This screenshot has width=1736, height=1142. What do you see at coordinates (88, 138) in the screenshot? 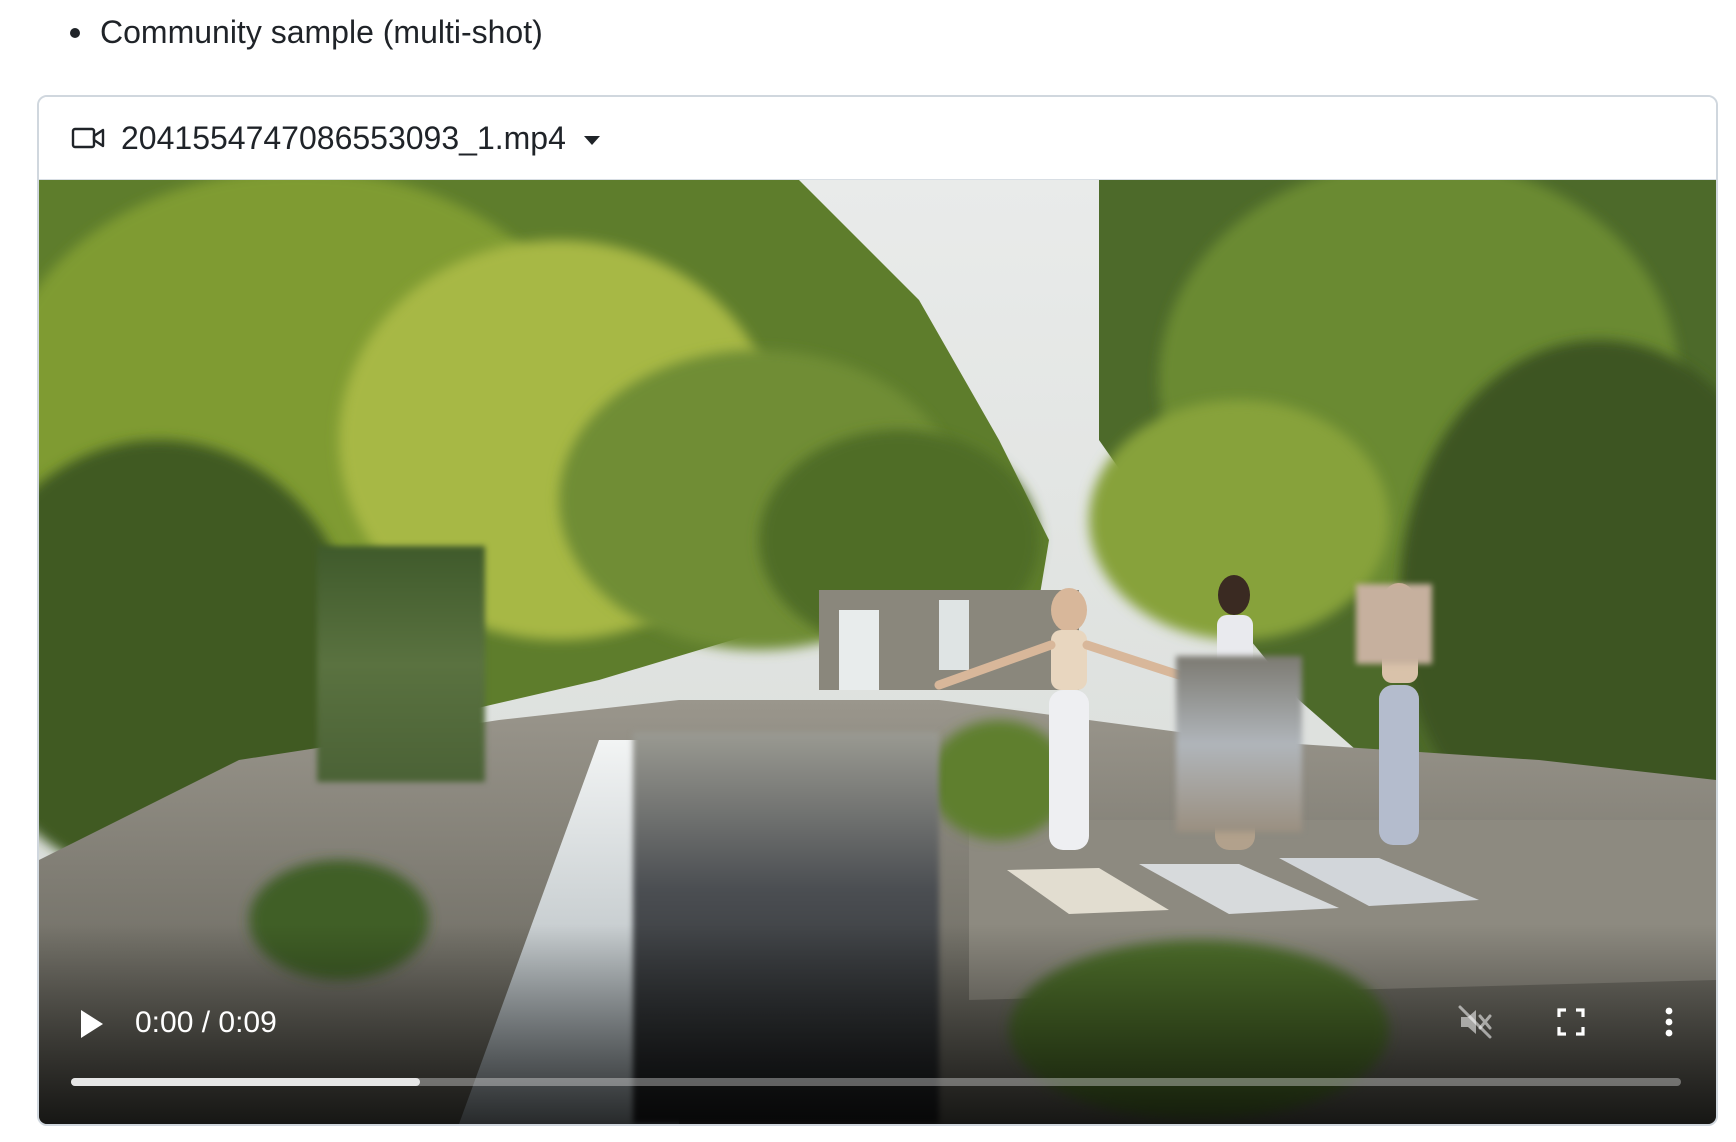
I see `video-camera-icon` at bounding box center [88, 138].